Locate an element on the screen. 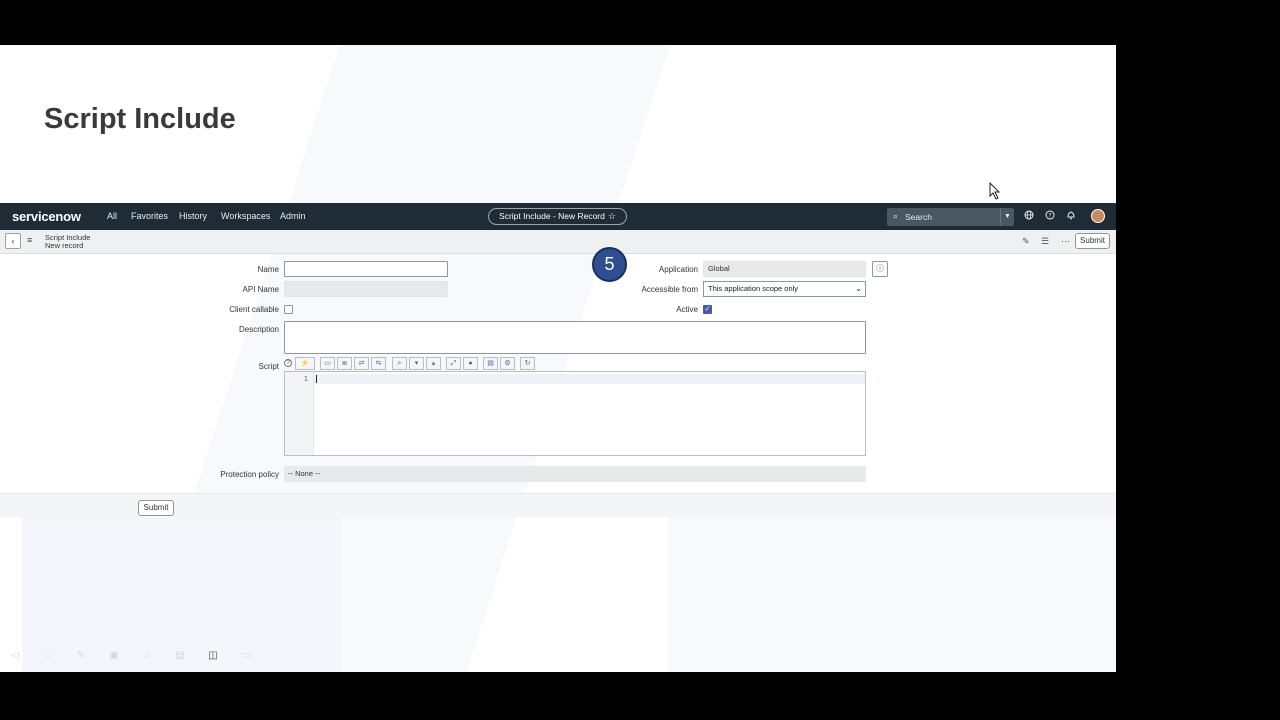 The height and width of the screenshot is (720, 1280). find-next-icon: ▾ is located at coordinates (416, 363).